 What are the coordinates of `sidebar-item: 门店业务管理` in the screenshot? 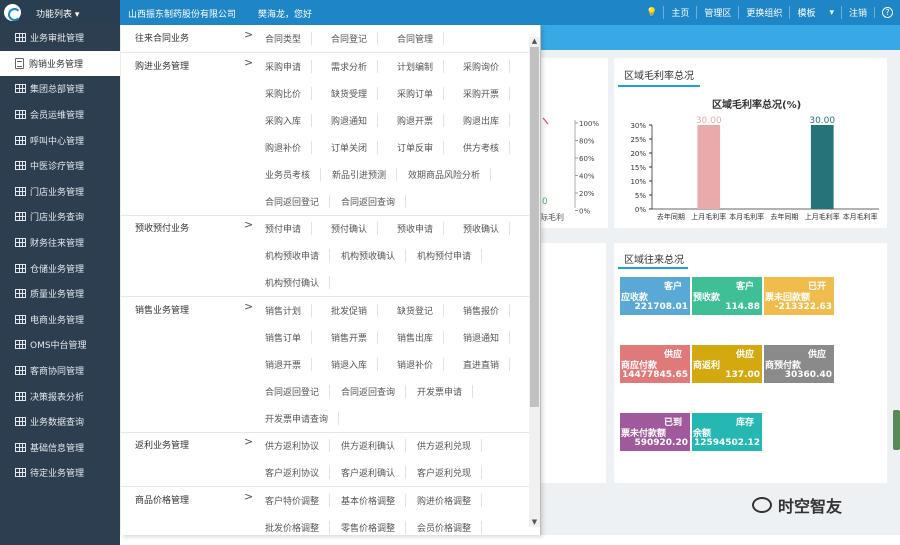 It's located at (60, 192).